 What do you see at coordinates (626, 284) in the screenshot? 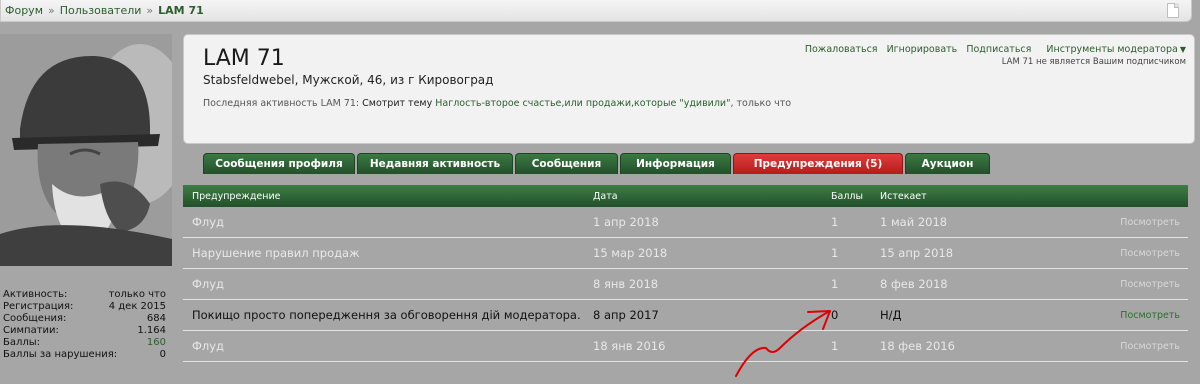
I see `warning-date: 8 янв 2018` at bounding box center [626, 284].